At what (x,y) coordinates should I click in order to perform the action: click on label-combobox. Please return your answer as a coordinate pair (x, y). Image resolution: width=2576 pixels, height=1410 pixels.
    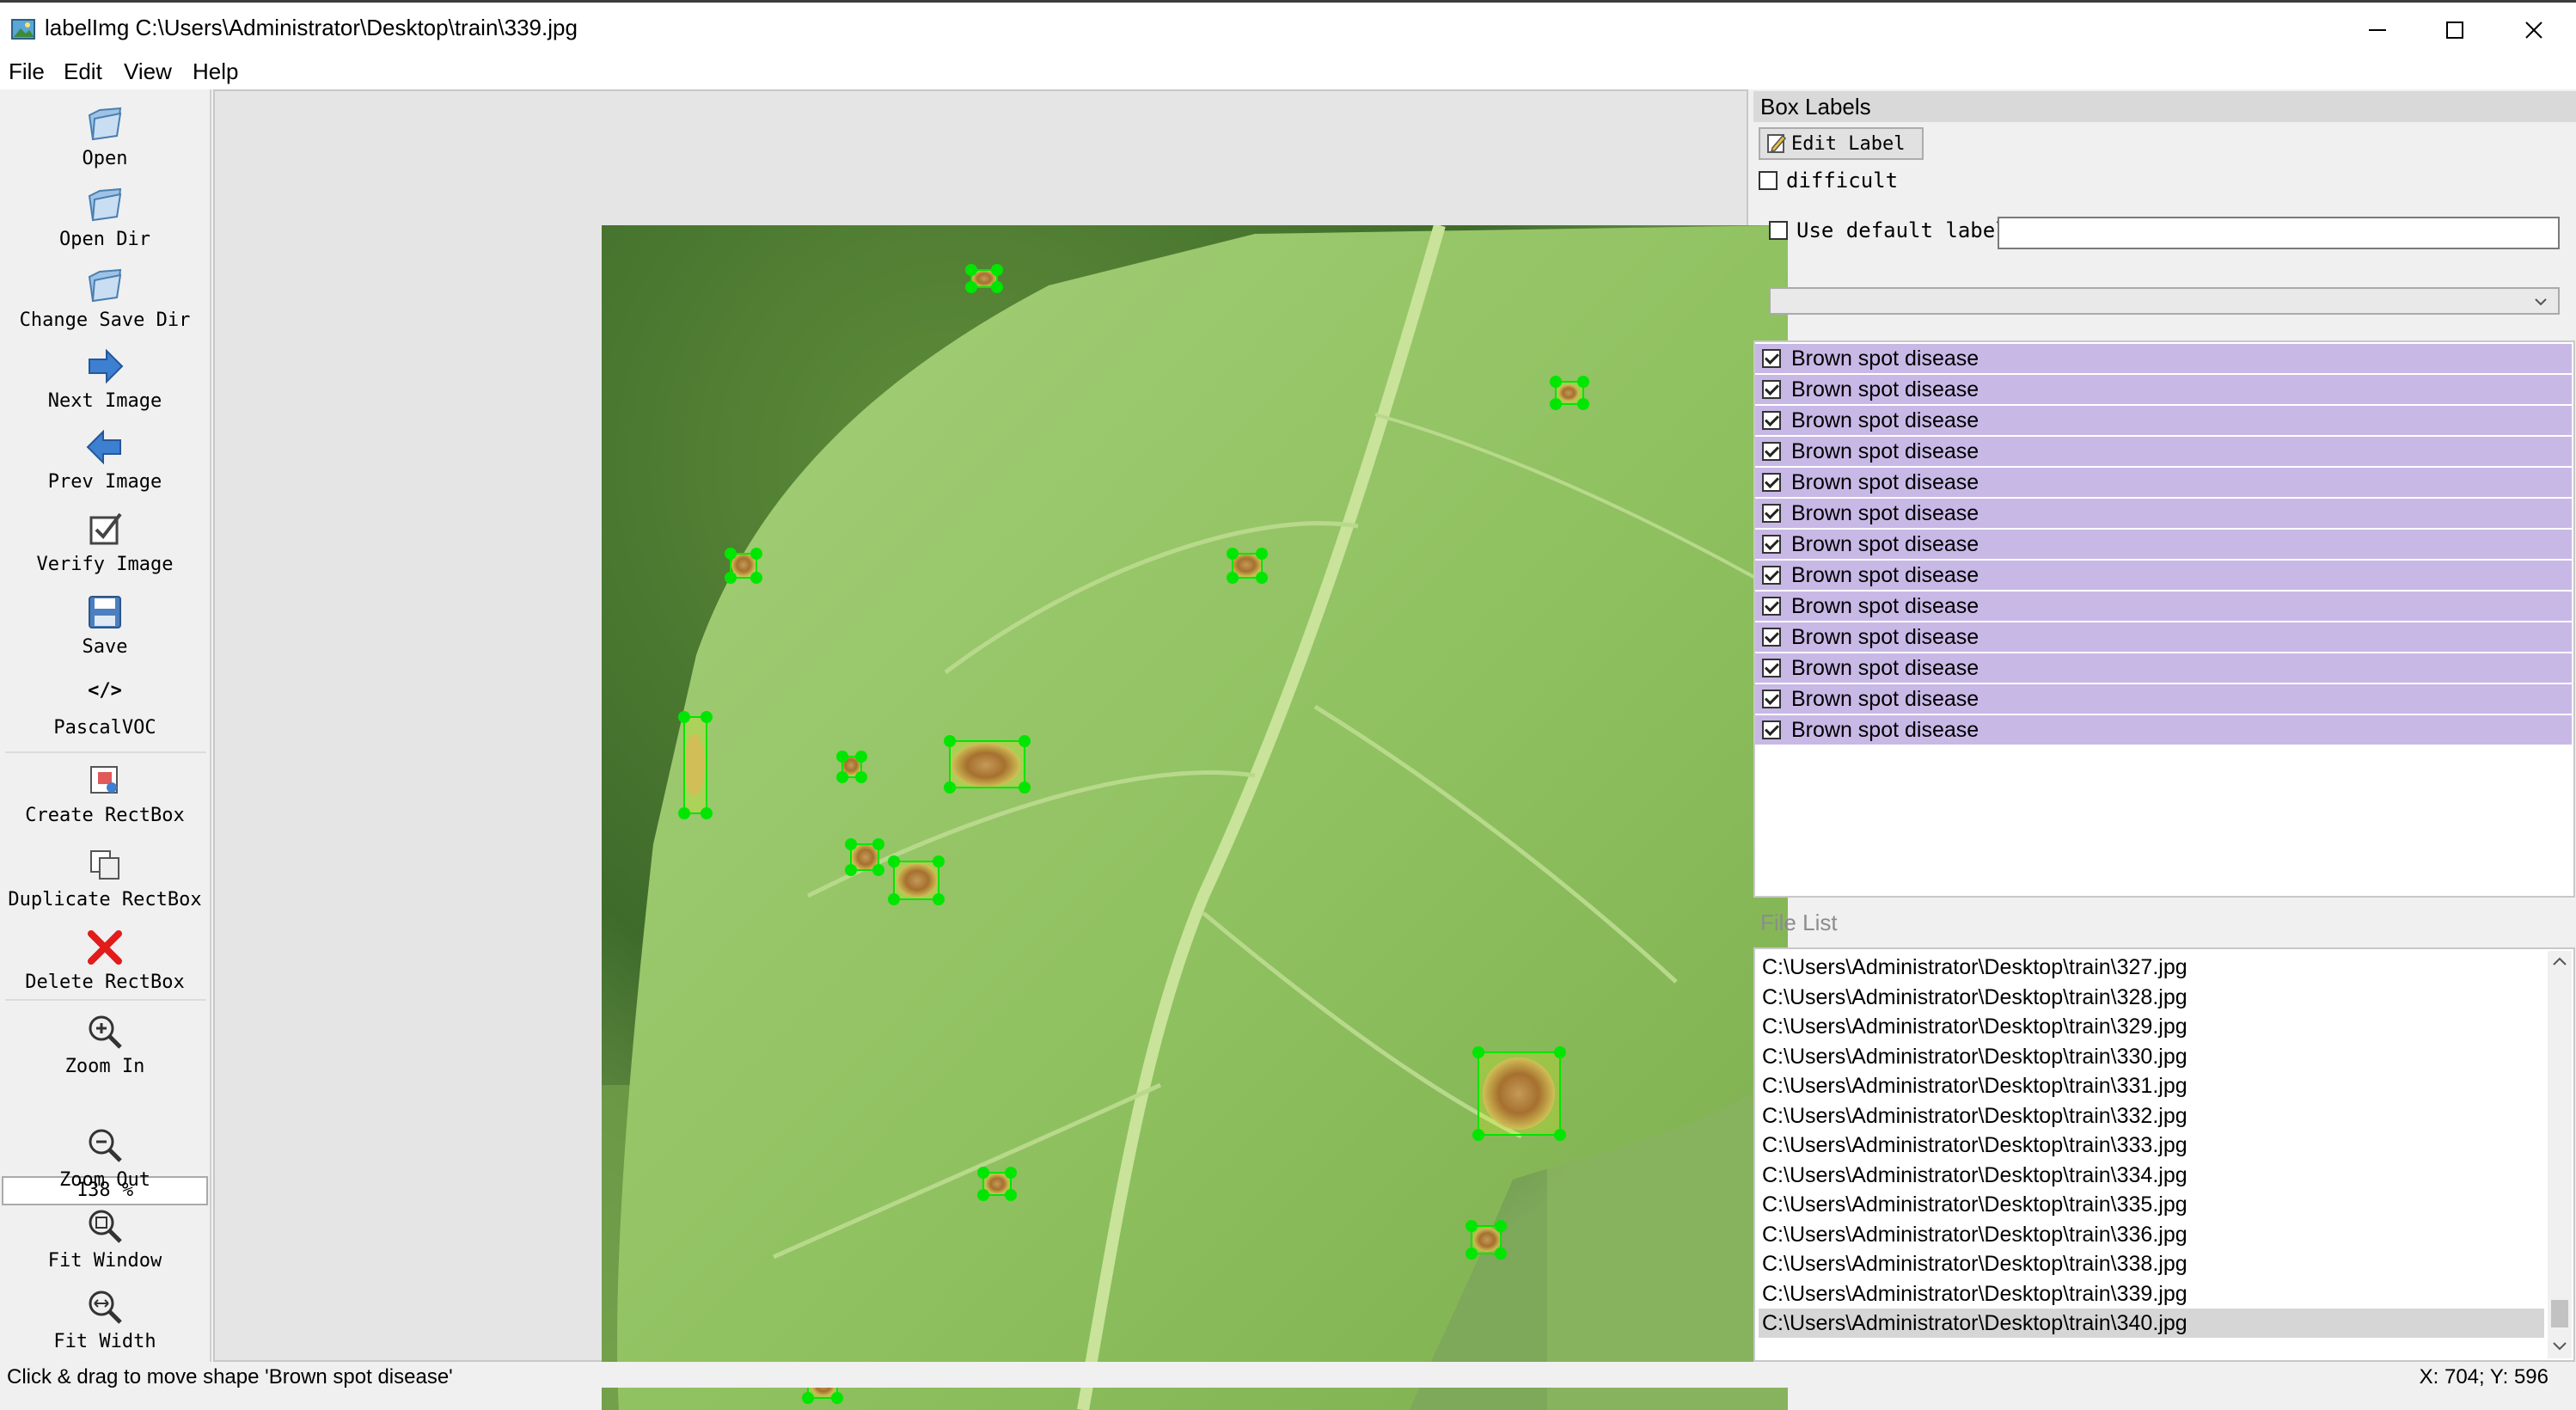
    Looking at the image, I should click on (2164, 301).